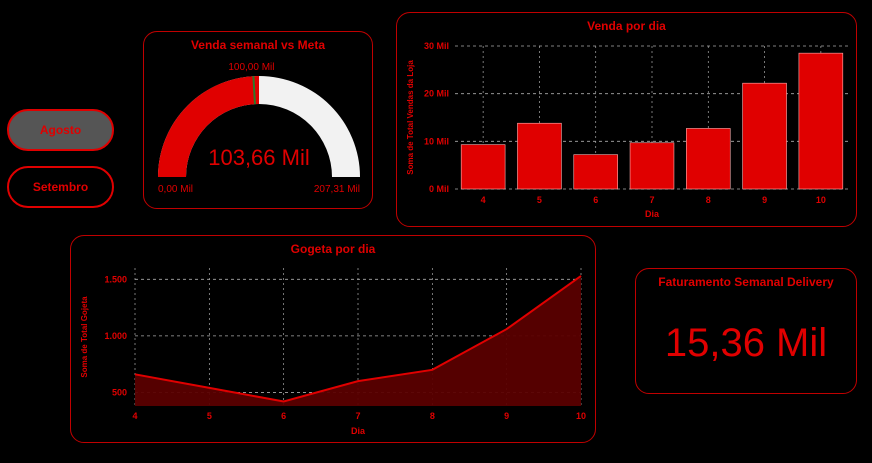 This screenshot has width=872, height=463. What do you see at coordinates (436, 46) in the screenshot?
I see `y-tick-label: 30 Mil` at bounding box center [436, 46].